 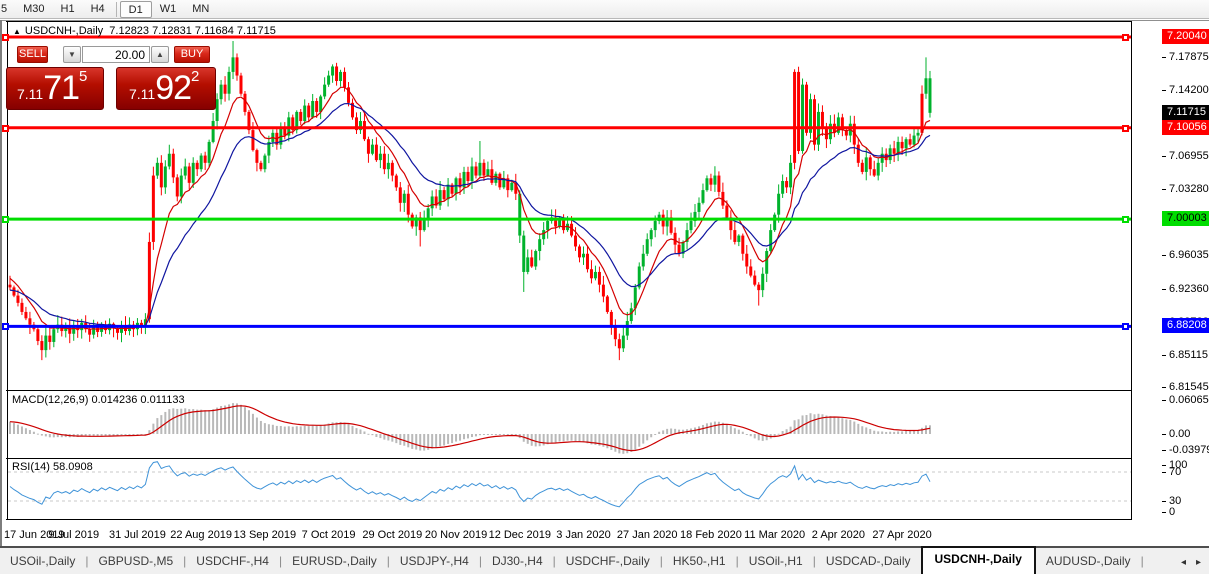 I want to click on chart-tab-usdcad-daily: USDCAD-,Daily, so click(x=868, y=562).